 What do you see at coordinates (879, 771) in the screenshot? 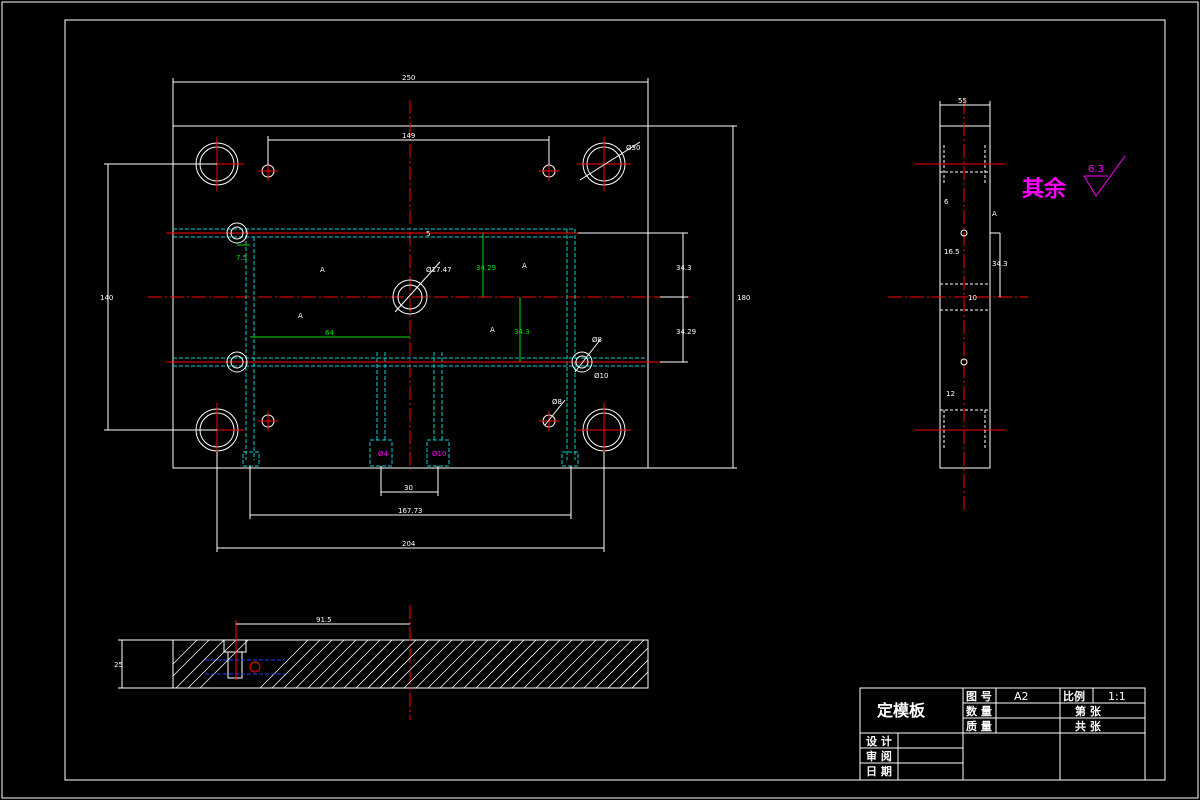
I see `date-label: 日 期` at bounding box center [879, 771].